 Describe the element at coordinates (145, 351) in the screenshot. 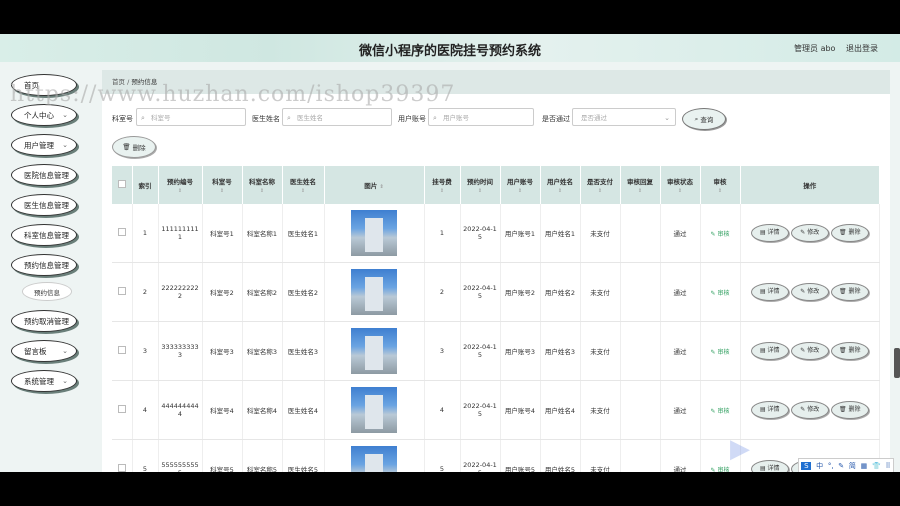

I see `cell-index: 3` at that location.